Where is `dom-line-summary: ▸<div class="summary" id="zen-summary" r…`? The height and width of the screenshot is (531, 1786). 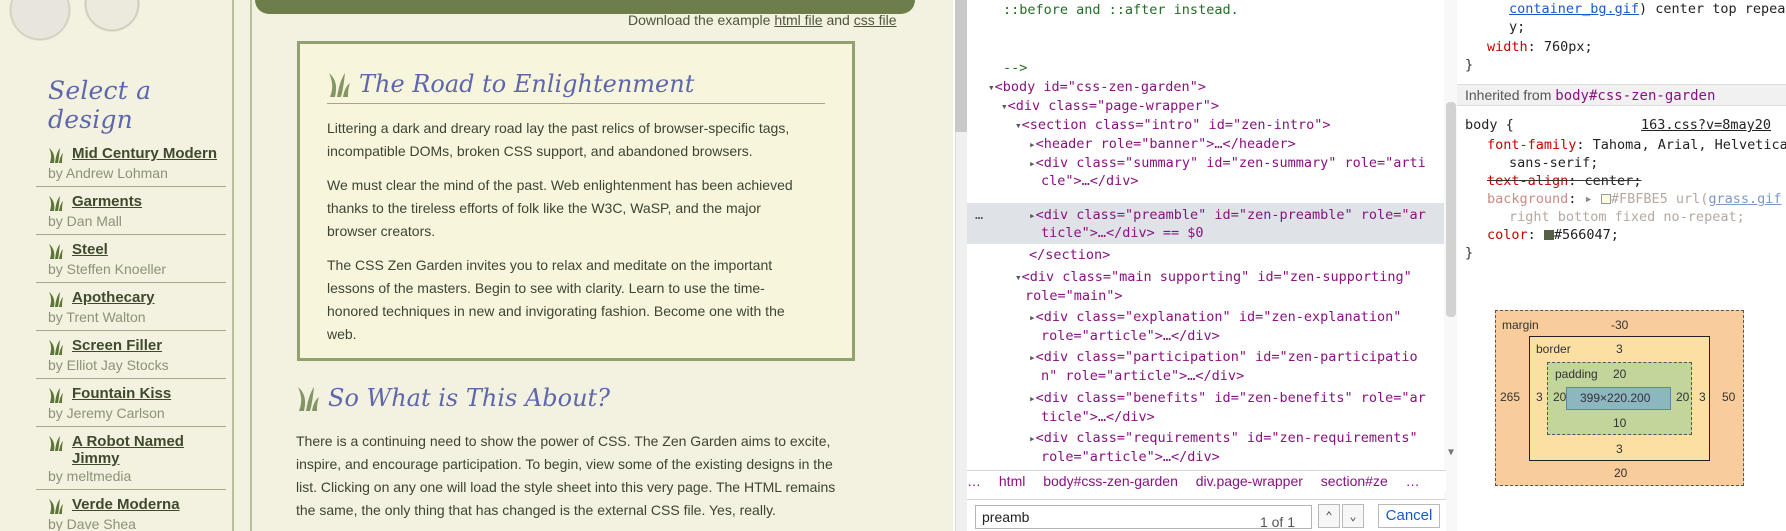 dom-line-summary: ▸<div class="summary" id="zen-summary" r… is located at coordinates (1264, 163).